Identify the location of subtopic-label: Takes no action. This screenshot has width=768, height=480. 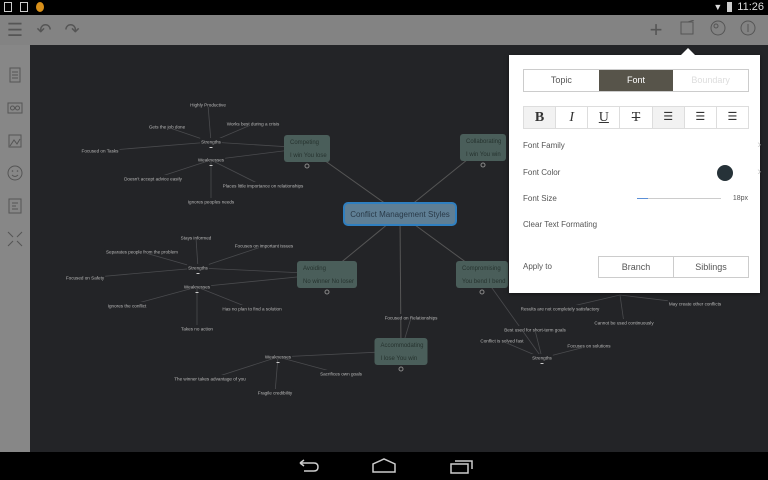
(197, 329).